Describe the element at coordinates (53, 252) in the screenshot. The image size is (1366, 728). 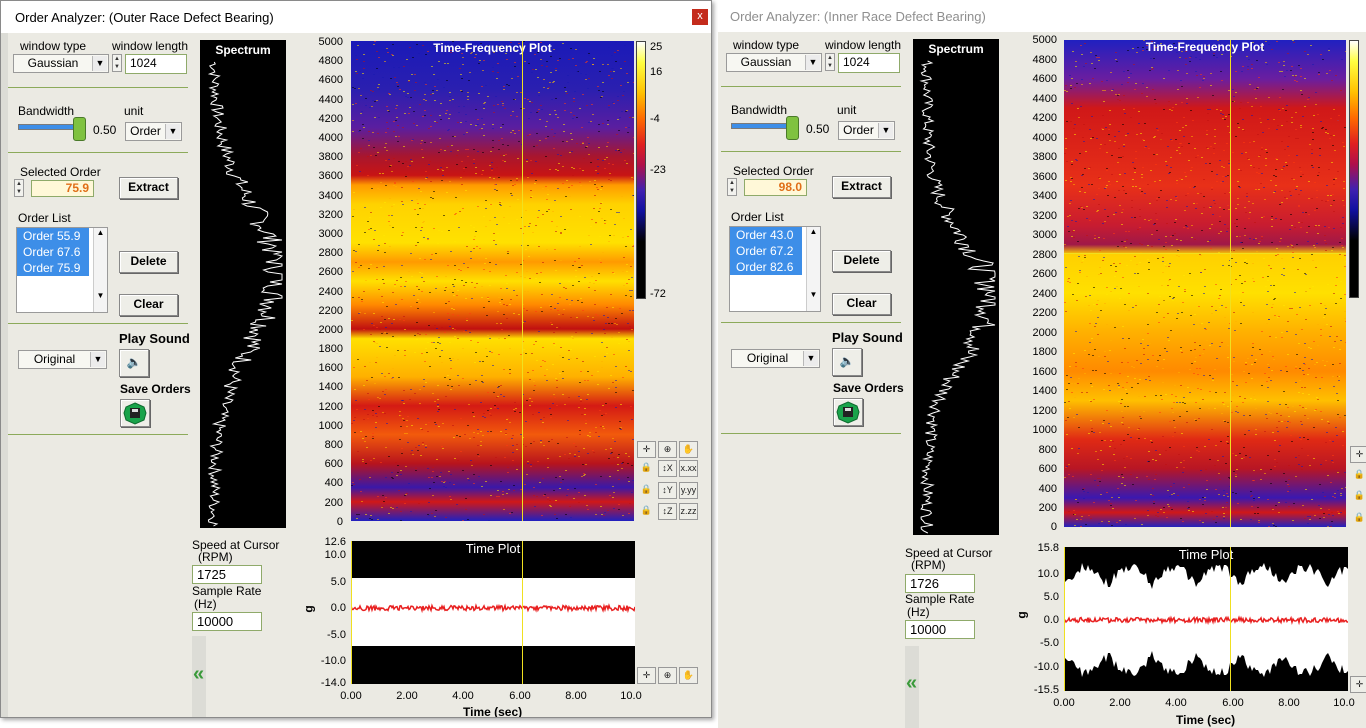
I see `order-list-item: Order 67.6` at that location.